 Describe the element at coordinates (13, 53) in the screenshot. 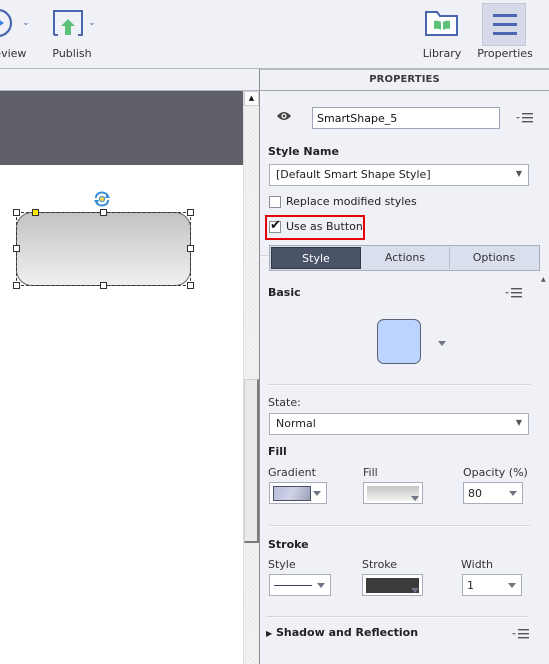

I see `preview-label: Preview` at that location.